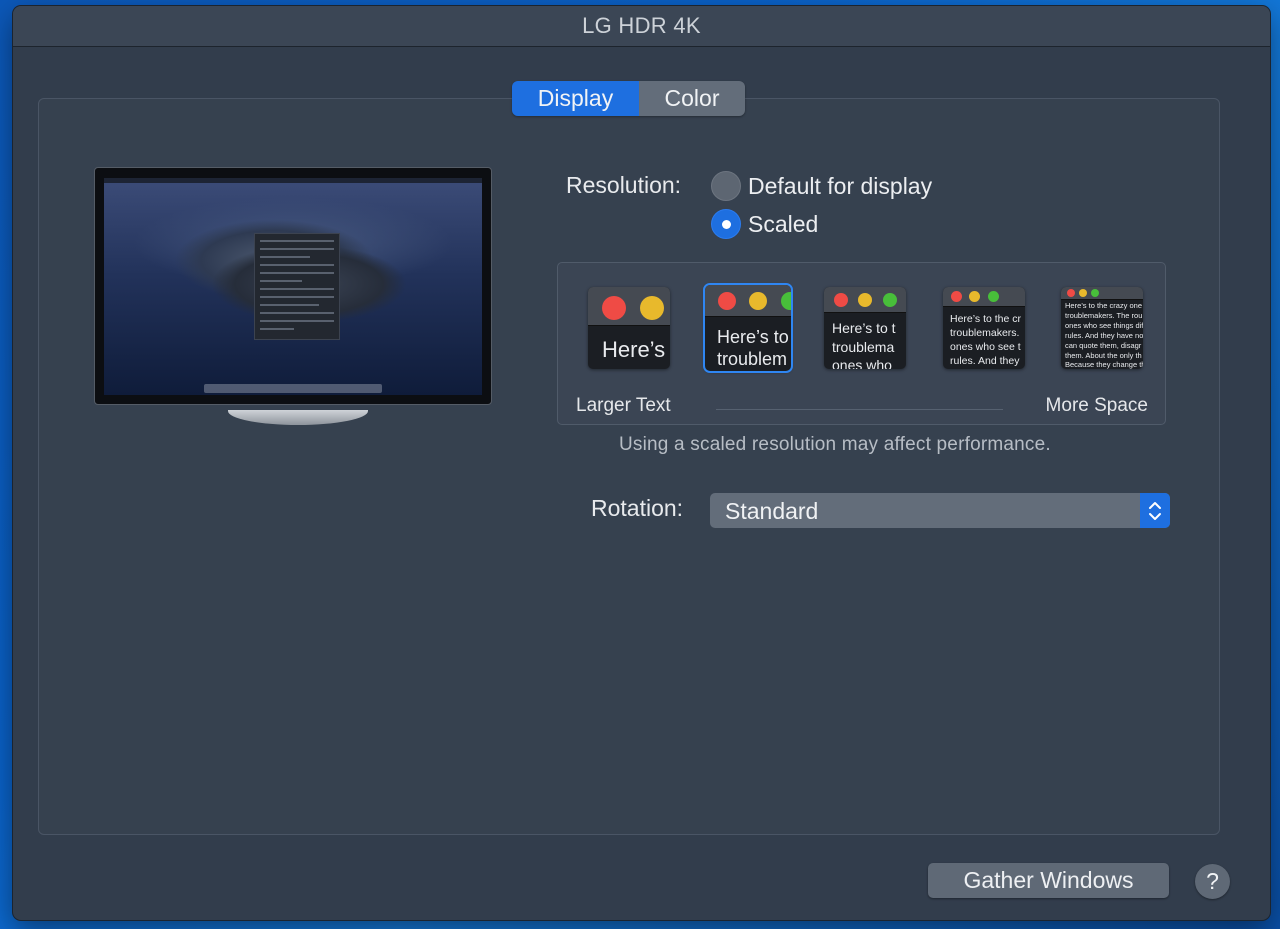 This screenshot has height=929, width=1280. Describe the element at coordinates (623, 405) in the screenshot. I see `larger-text-label: Larger Text` at that location.